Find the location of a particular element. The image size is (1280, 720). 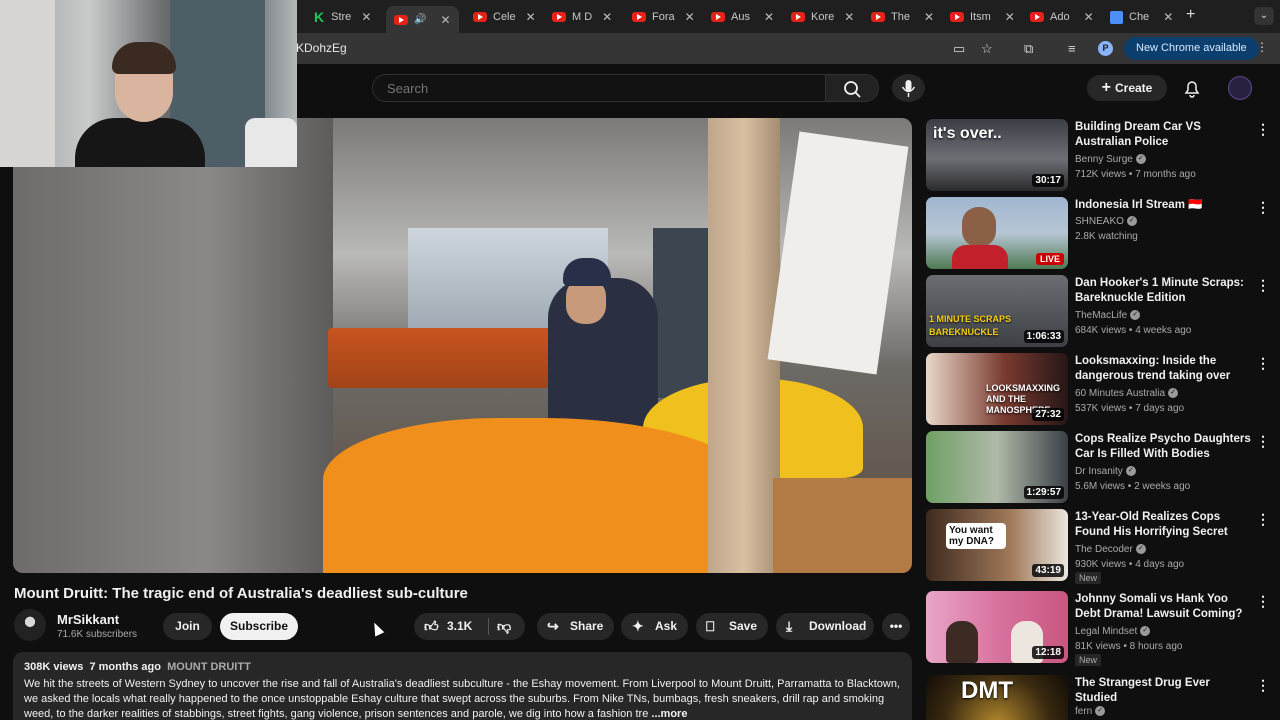

recommendation-title: Indonesia Irl Stream 🇮🇩 is located at coordinates (1163, 205).